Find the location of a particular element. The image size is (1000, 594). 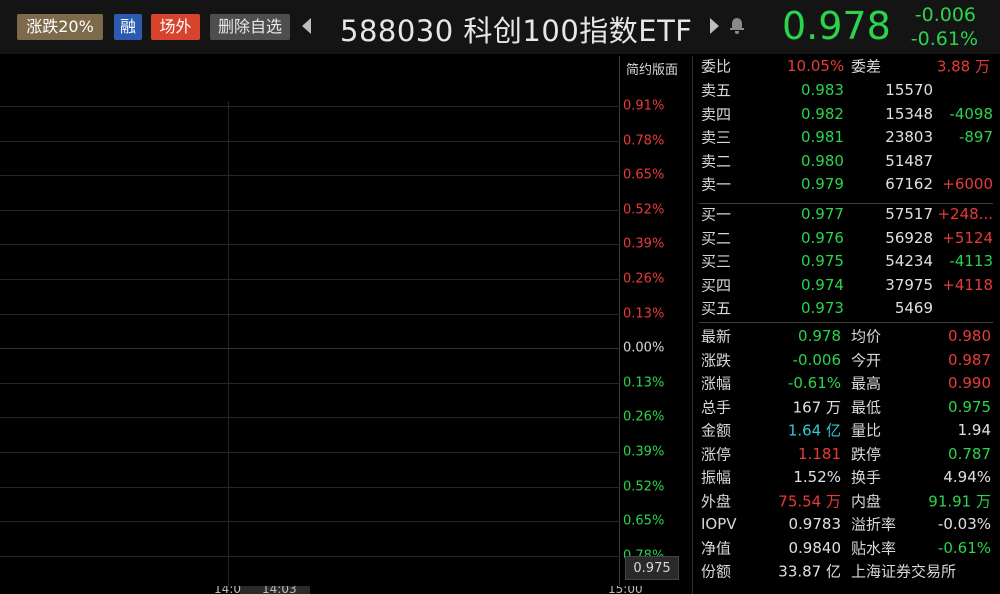

stat-value: 0.787 is located at coordinates (969, 453).